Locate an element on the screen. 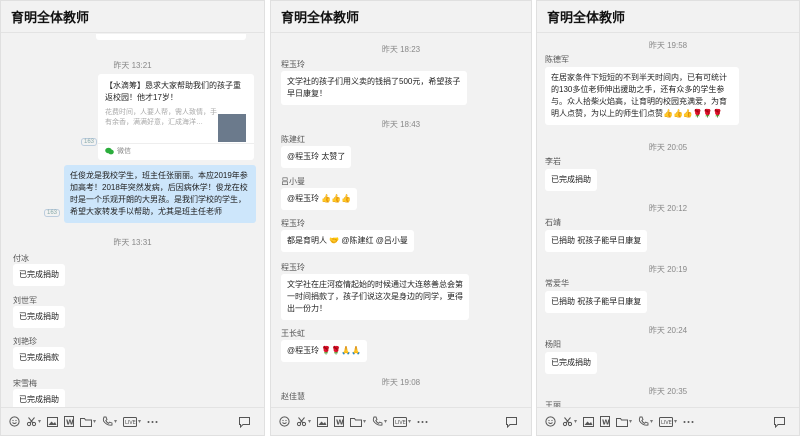 Image resolution: width=800 pixels, height=436 pixels. message-bubble: @程玉玲 太赞了 is located at coordinates (316, 157).